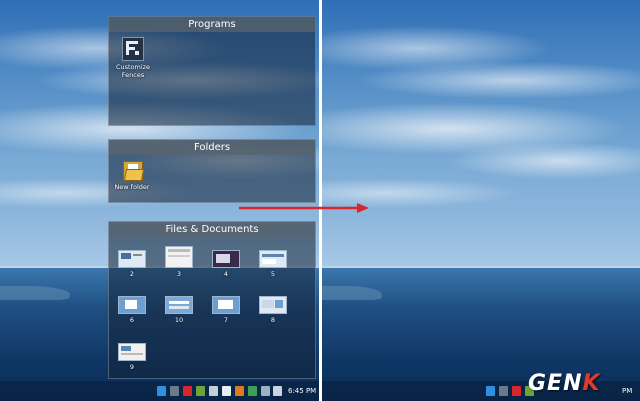 Image resolution: width=640 pixels, height=401 pixels. I want to click on file-icon: 5, so click(273, 264).